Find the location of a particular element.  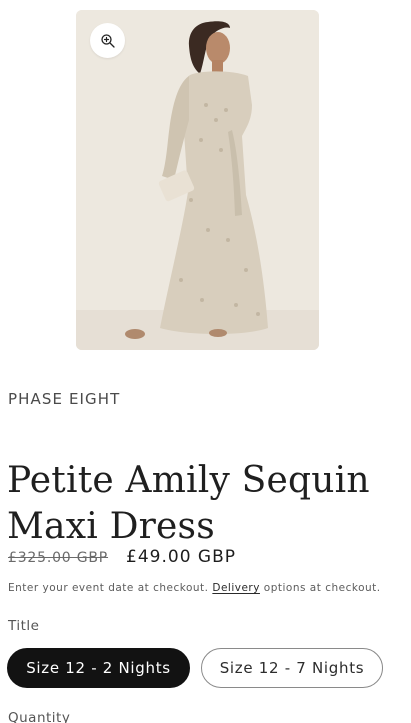

zoom-button is located at coordinates (107, 40).